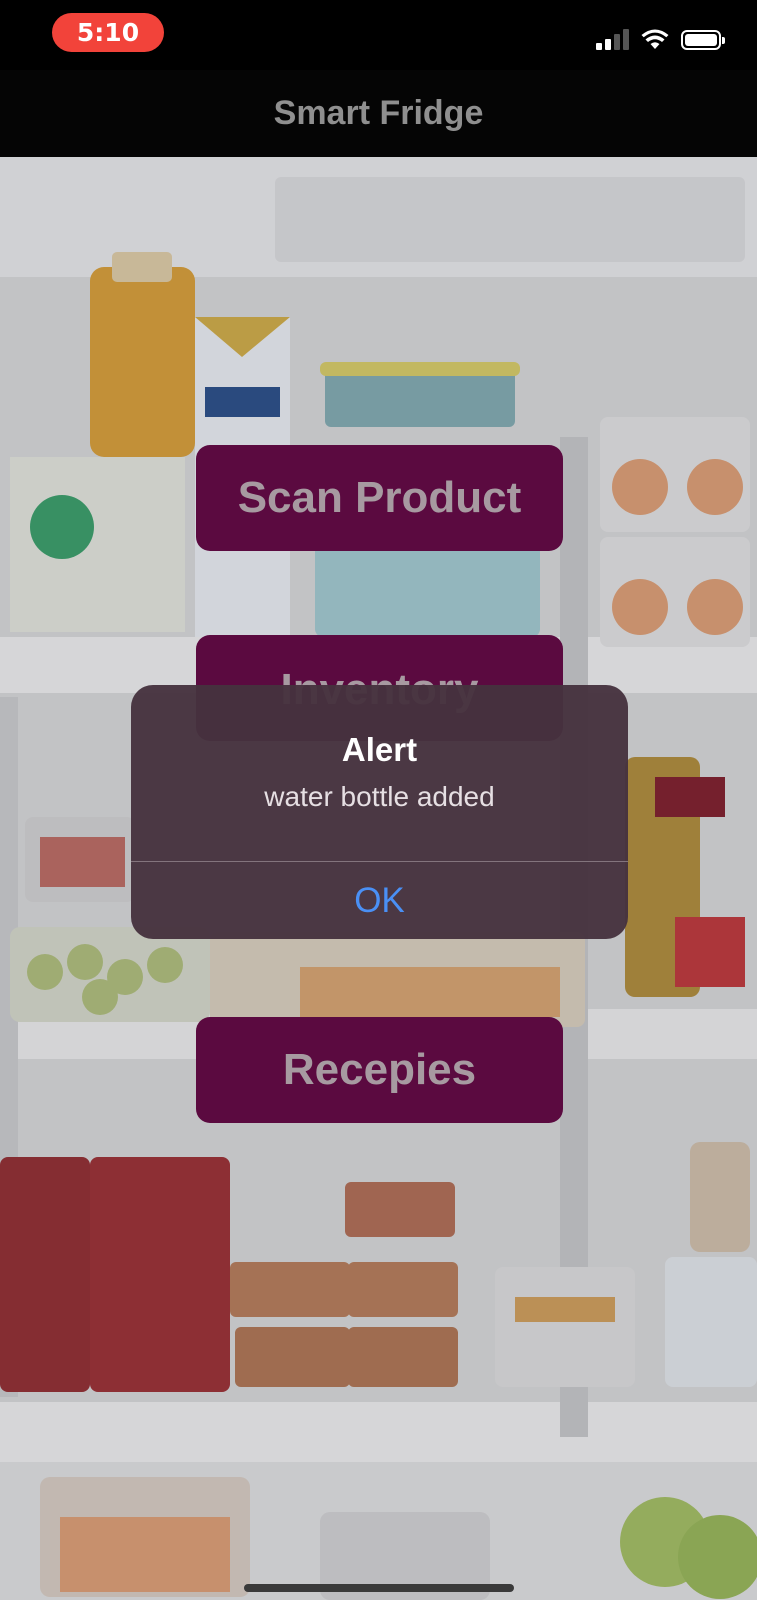 The image size is (757, 1600). Describe the element at coordinates (379, 749) in the screenshot. I see `alert-title: Alert` at that location.